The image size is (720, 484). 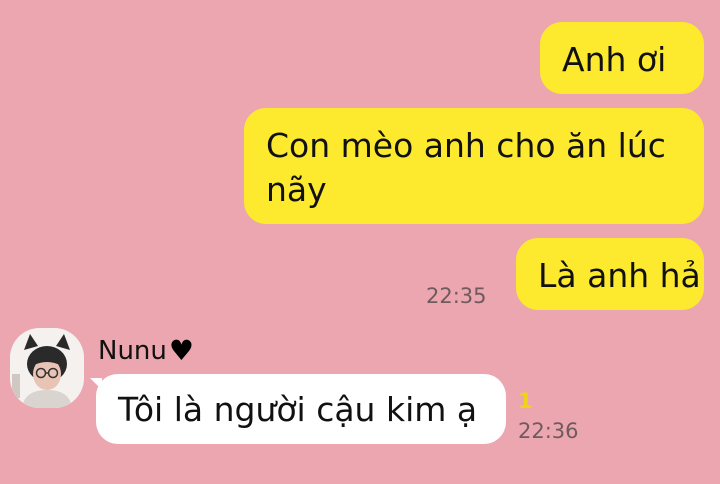 What do you see at coordinates (456, 296) in the screenshot?
I see `message-timestamp: 22:35` at bounding box center [456, 296].